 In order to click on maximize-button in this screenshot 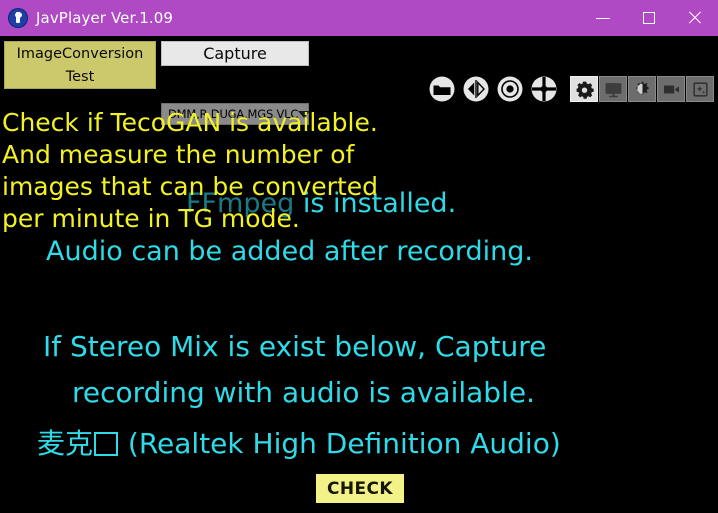, I will do `click(649, 18)`.